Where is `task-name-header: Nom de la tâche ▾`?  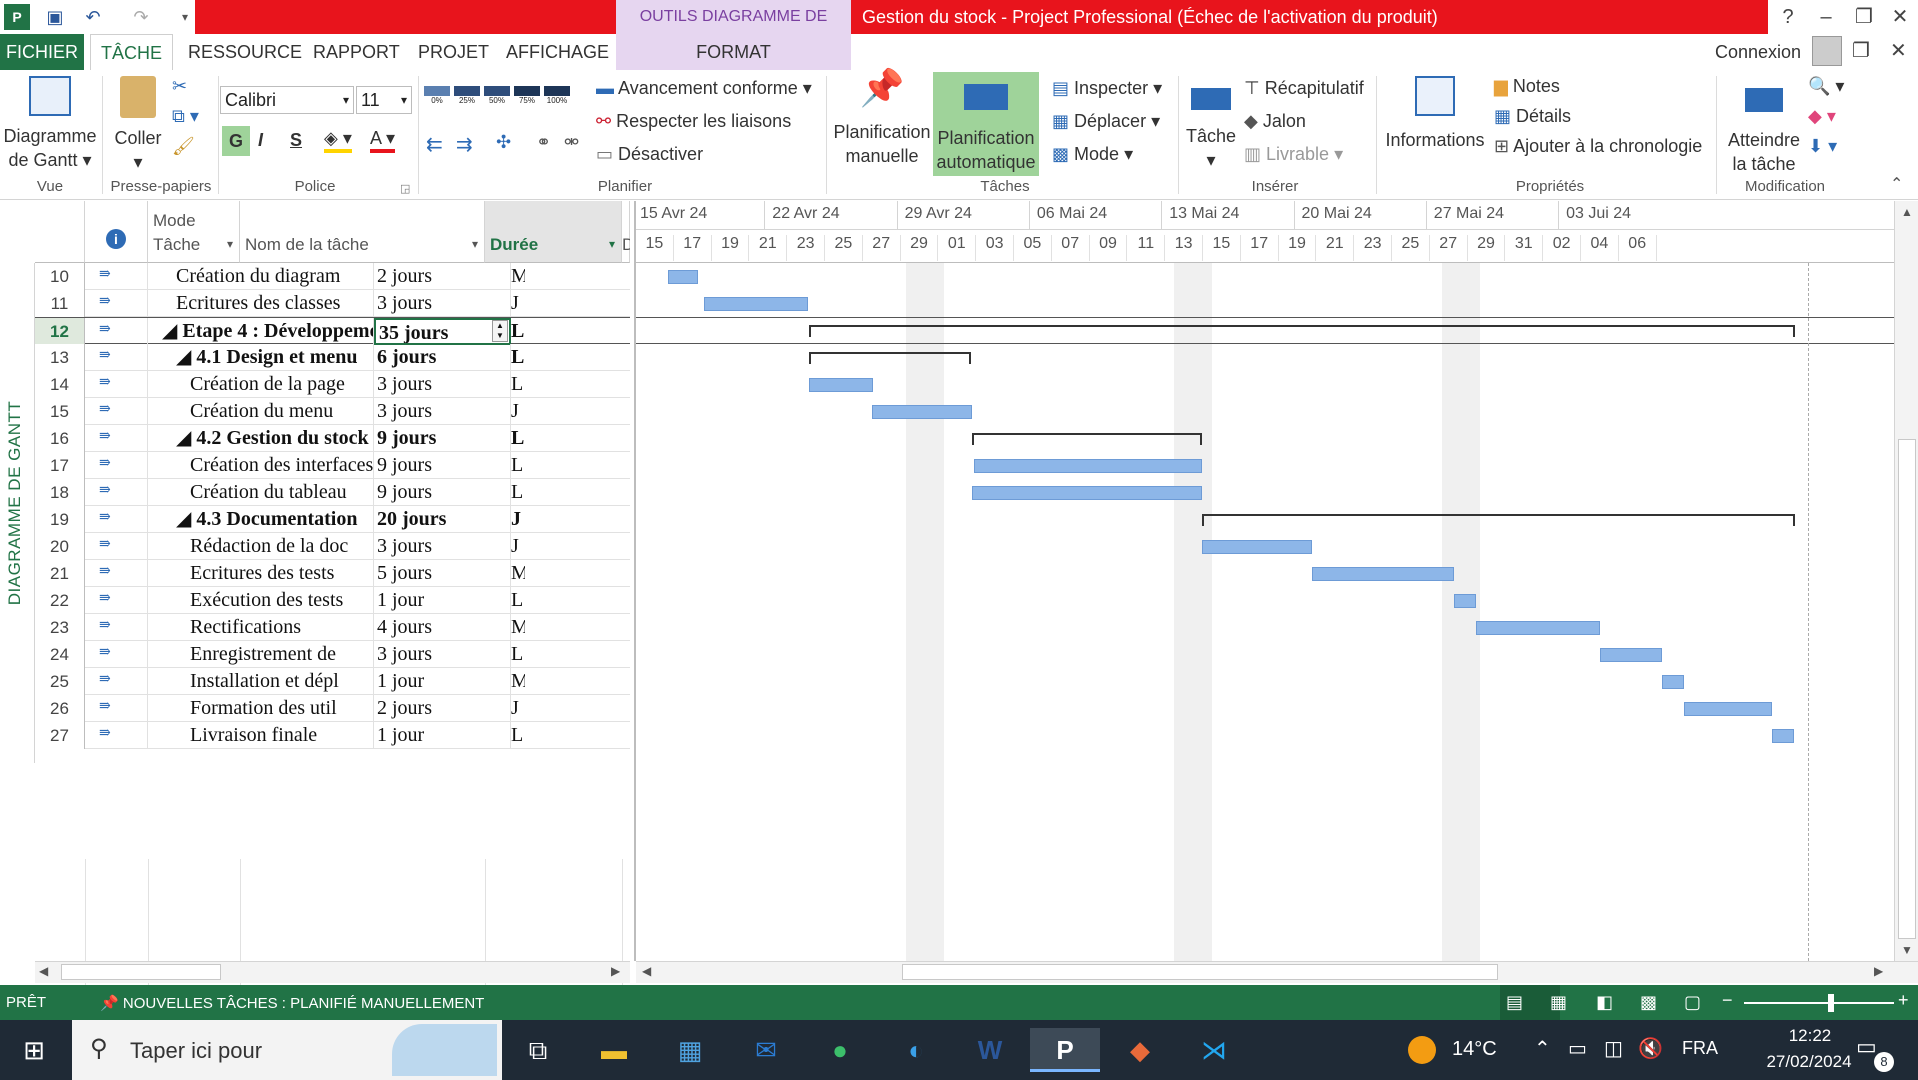 task-name-header: Nom de la tâche ▾ is located at coordinates (362, 232).